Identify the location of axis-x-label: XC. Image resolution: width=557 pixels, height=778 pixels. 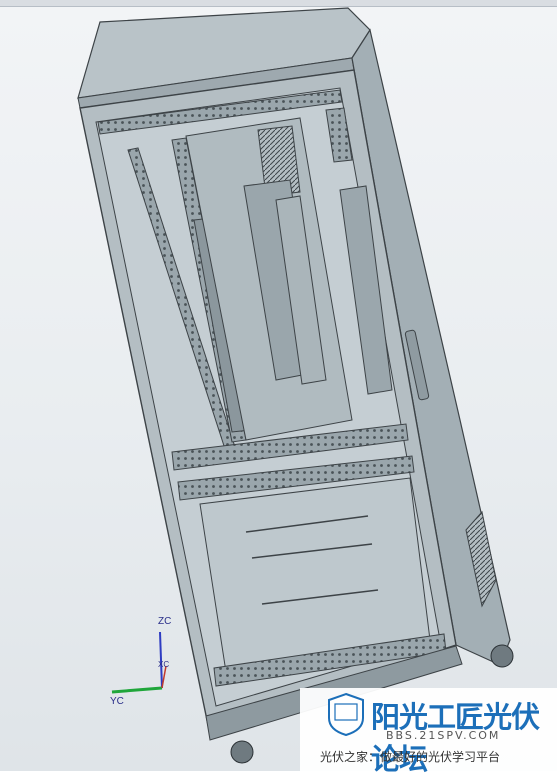
(164, 664).